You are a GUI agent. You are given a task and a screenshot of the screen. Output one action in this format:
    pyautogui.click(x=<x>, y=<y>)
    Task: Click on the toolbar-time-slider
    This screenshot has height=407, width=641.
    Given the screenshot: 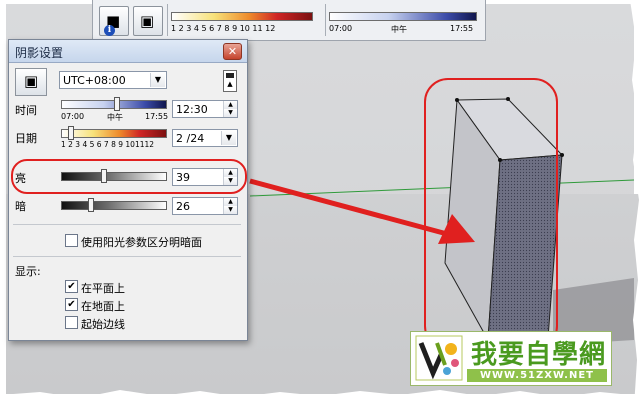 What is the action you would take?
    pyautogui.click(x=403, y=16)
    